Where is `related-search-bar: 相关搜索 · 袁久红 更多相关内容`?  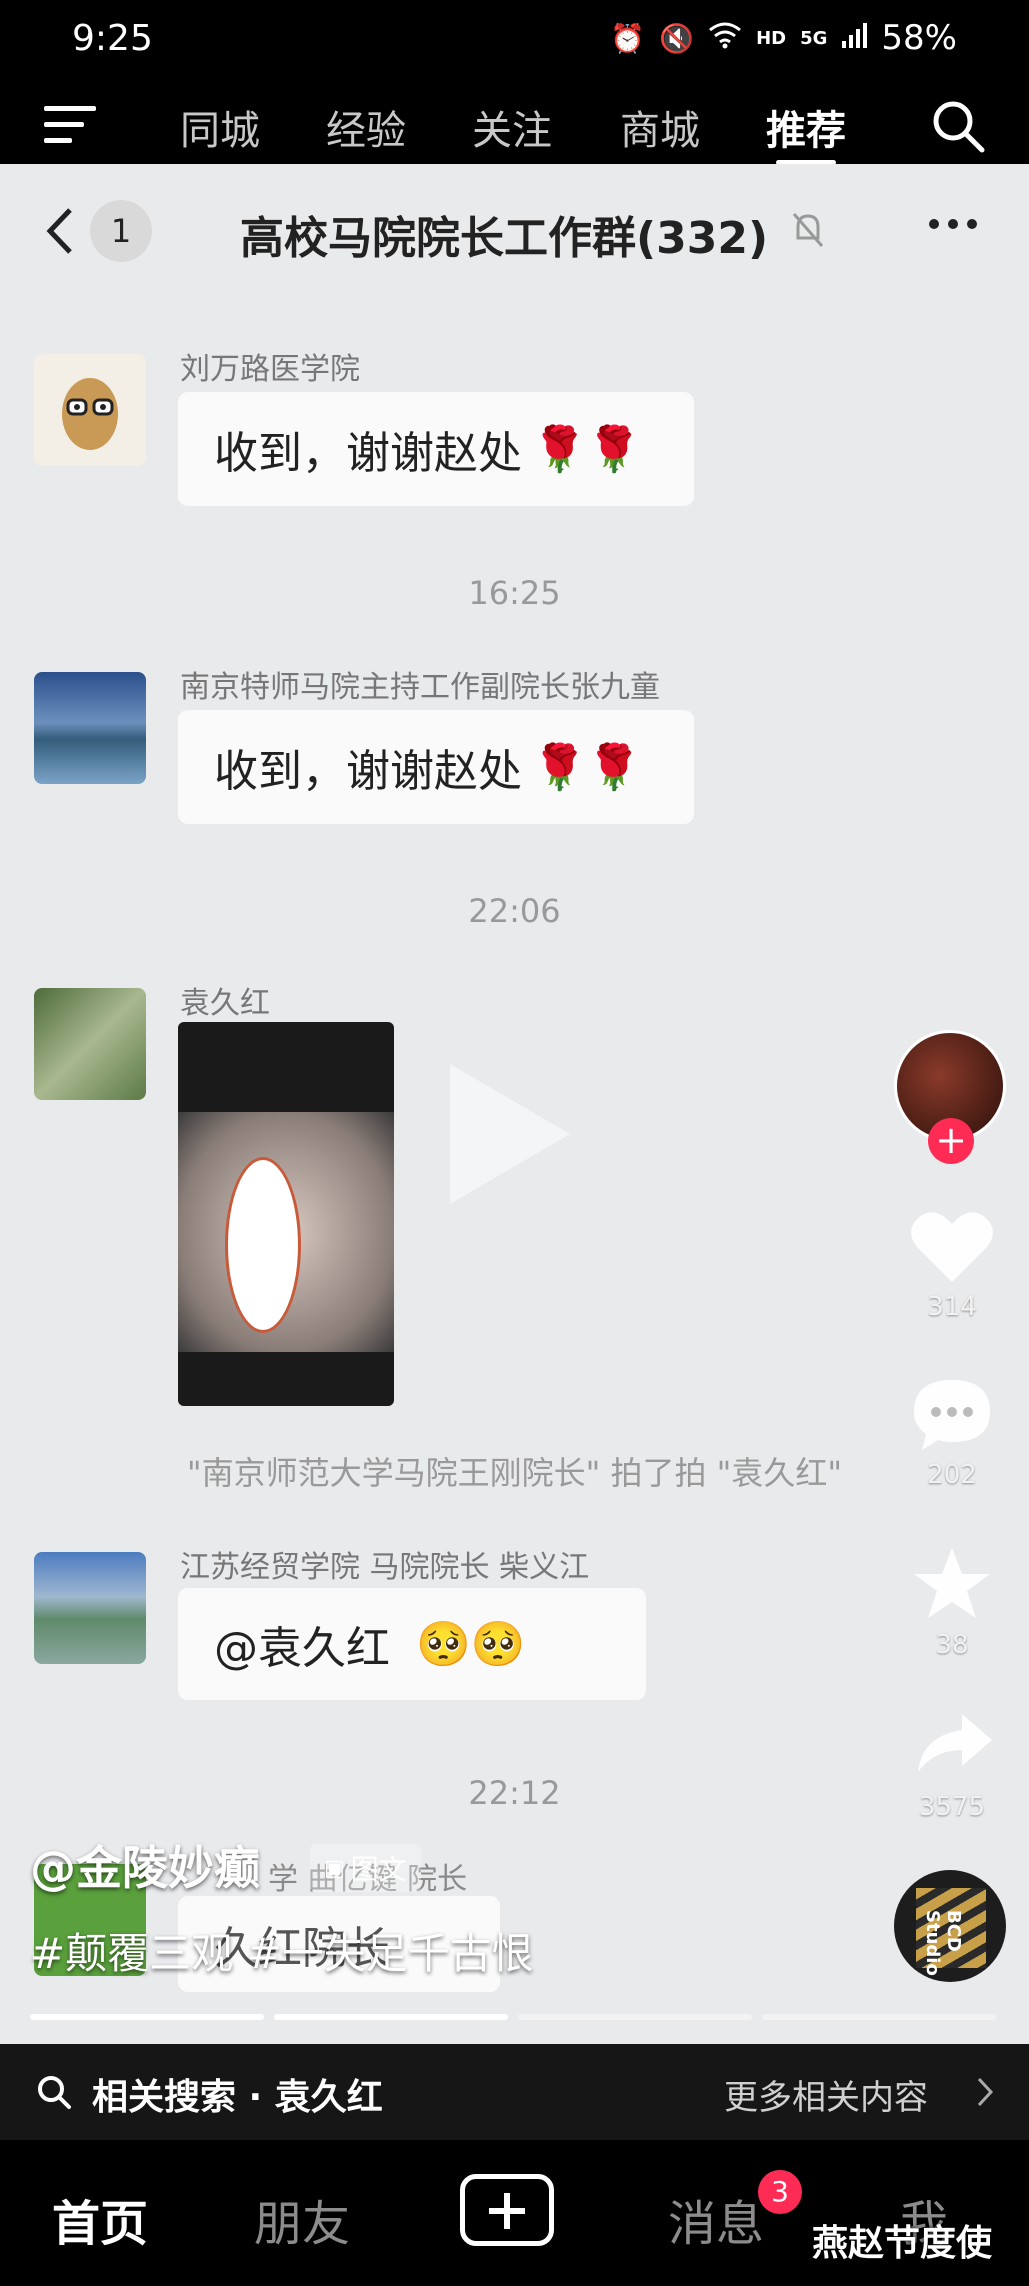 related-search-bar: 相关搜索 · 袁久红 更多相关内容 is located at coordinates (514, 2092).